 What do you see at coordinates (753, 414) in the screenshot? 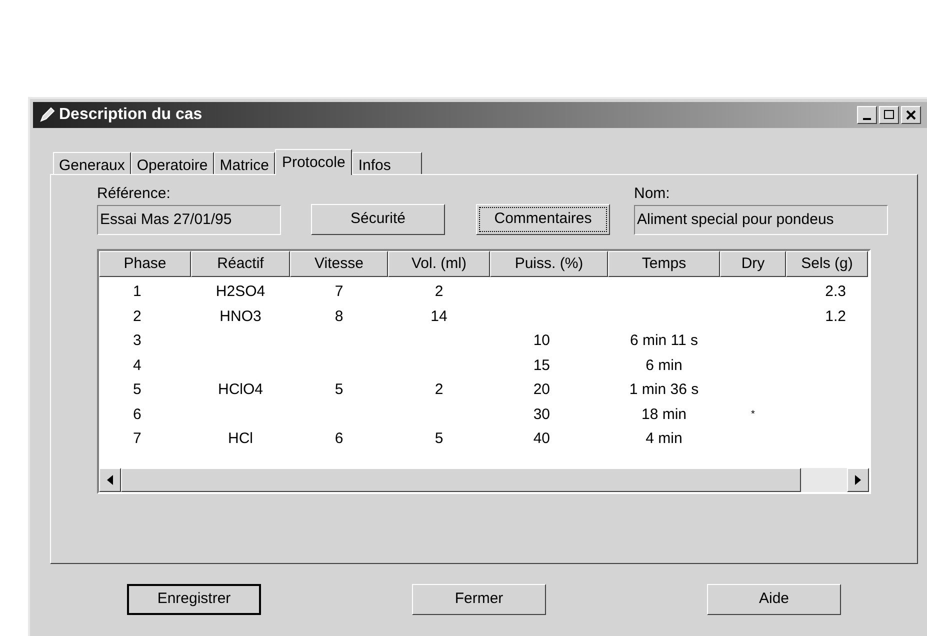
I see `table-cell: *` at bounding box center [753, 414].